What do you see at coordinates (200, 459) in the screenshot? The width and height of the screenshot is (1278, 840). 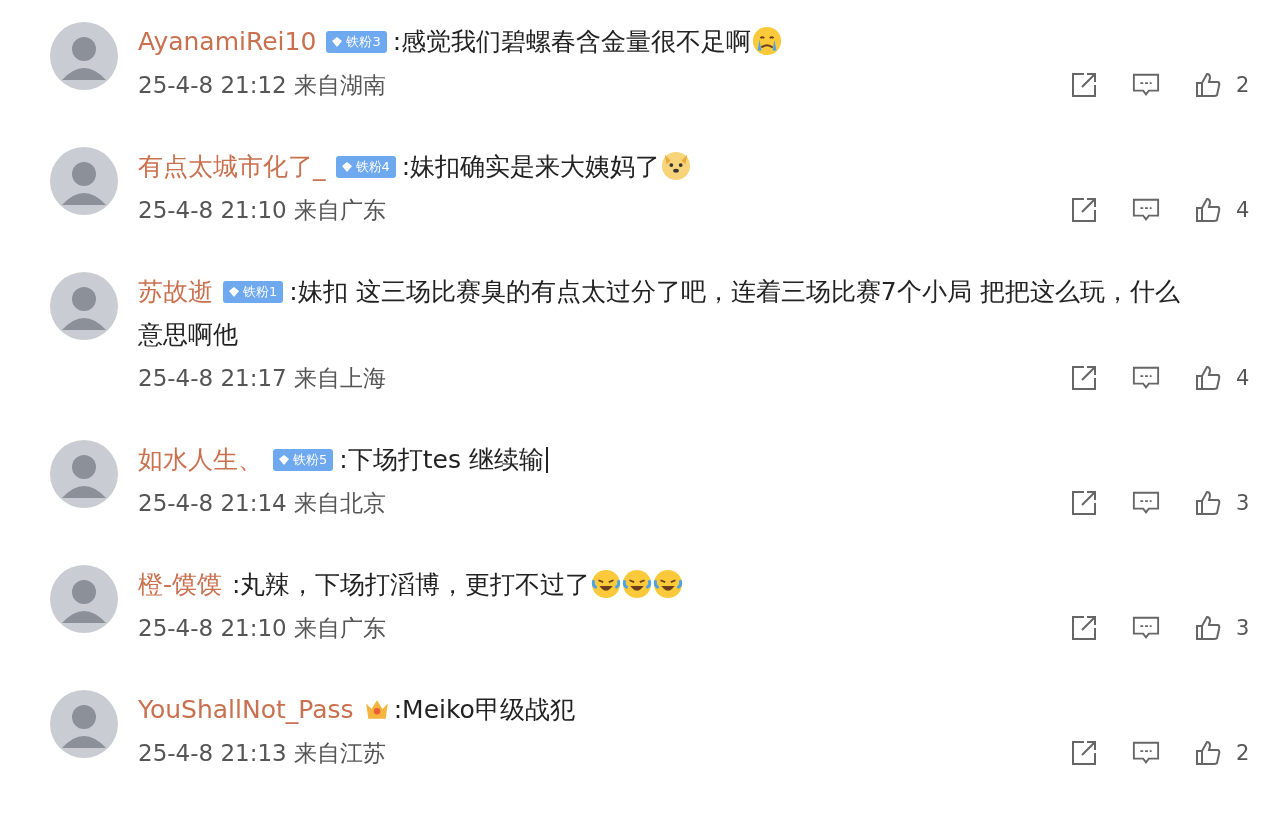 I see `username-link: 如水人生、` at bounding box center [200, 459].